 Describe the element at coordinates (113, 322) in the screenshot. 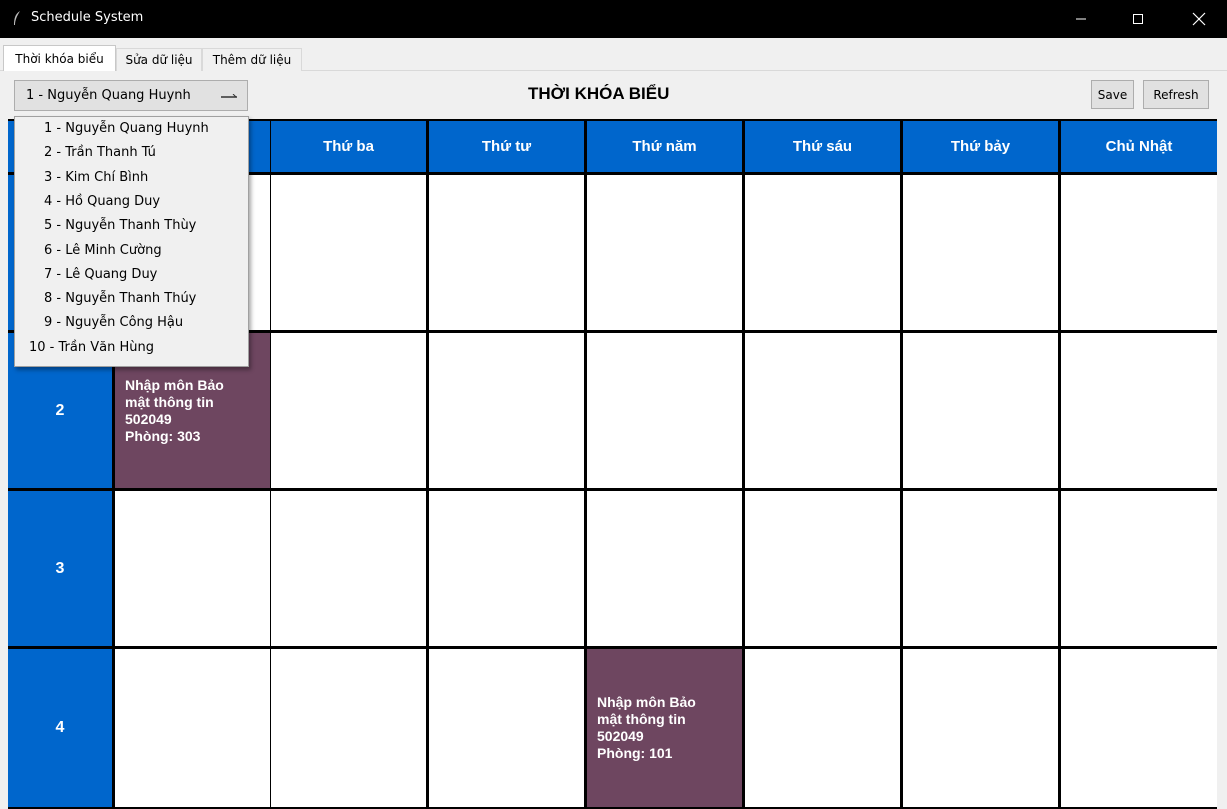

I see `teacher-option: 9 - Nguyễn Công Hậu` at that location.